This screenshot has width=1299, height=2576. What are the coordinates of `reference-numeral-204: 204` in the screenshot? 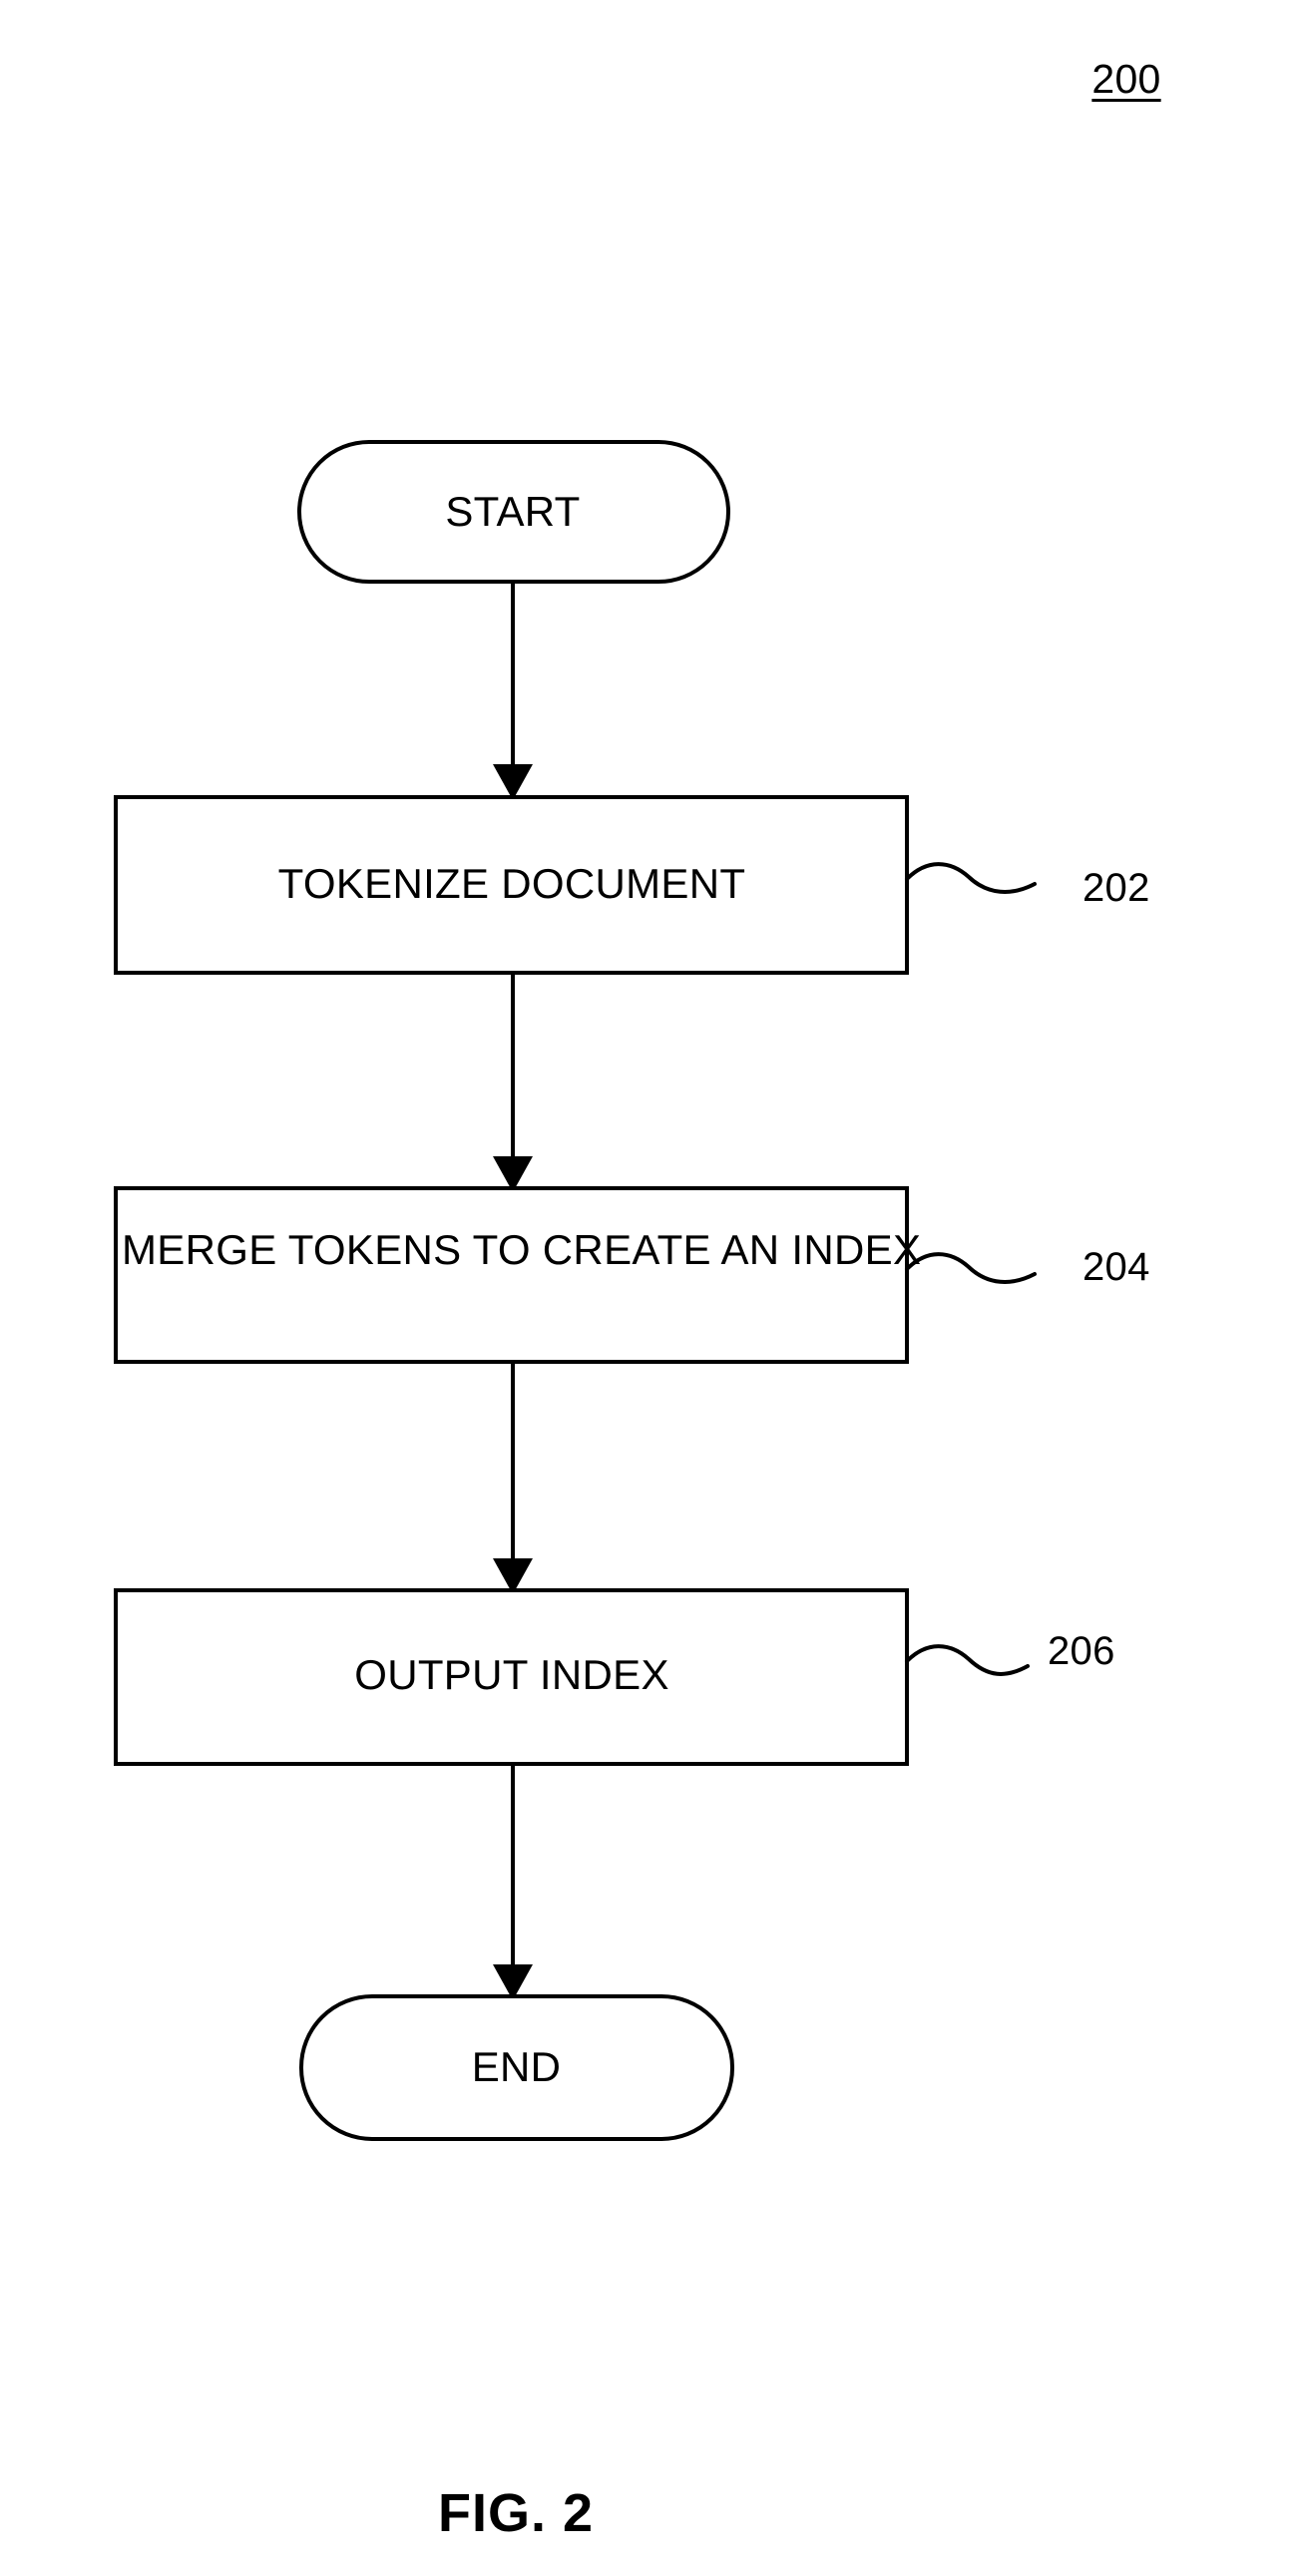 It's located at (1116, 1267).